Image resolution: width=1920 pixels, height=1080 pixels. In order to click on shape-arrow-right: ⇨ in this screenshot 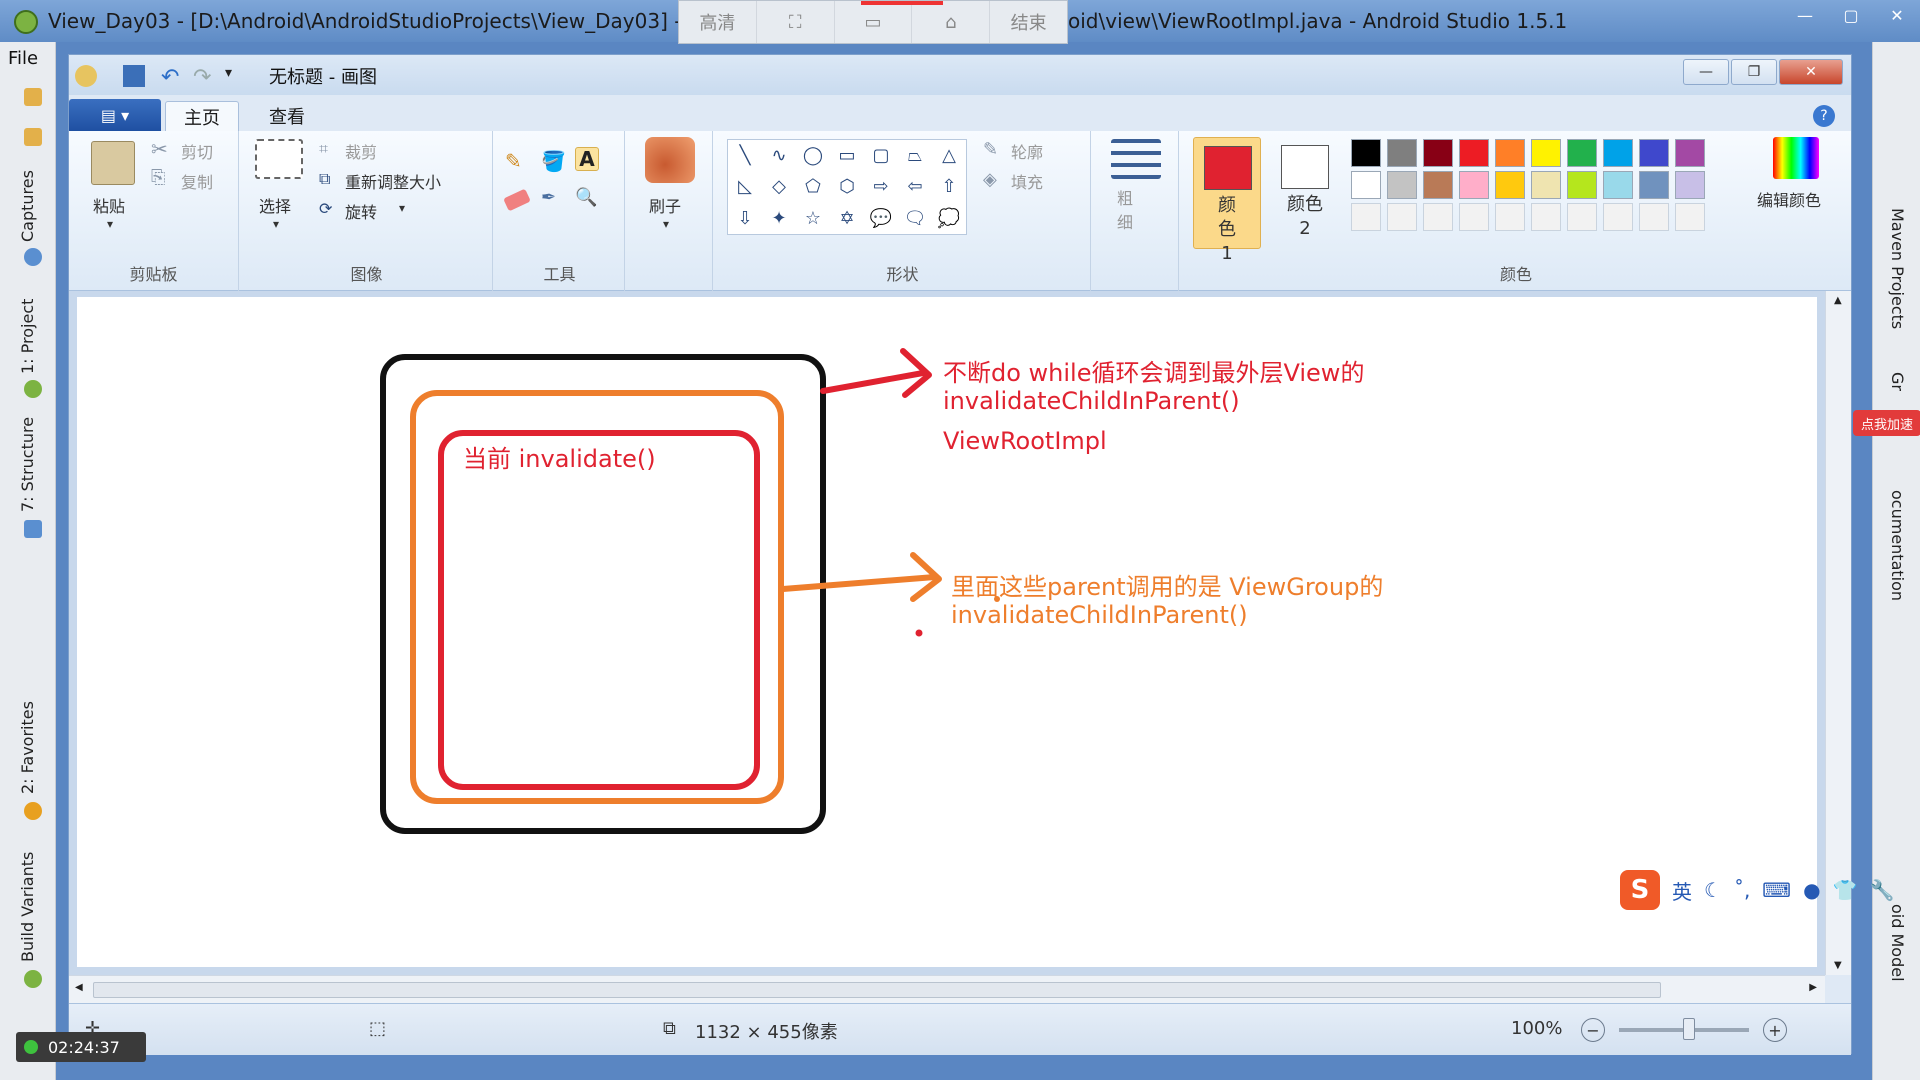, I will do `click(881, 186)`.